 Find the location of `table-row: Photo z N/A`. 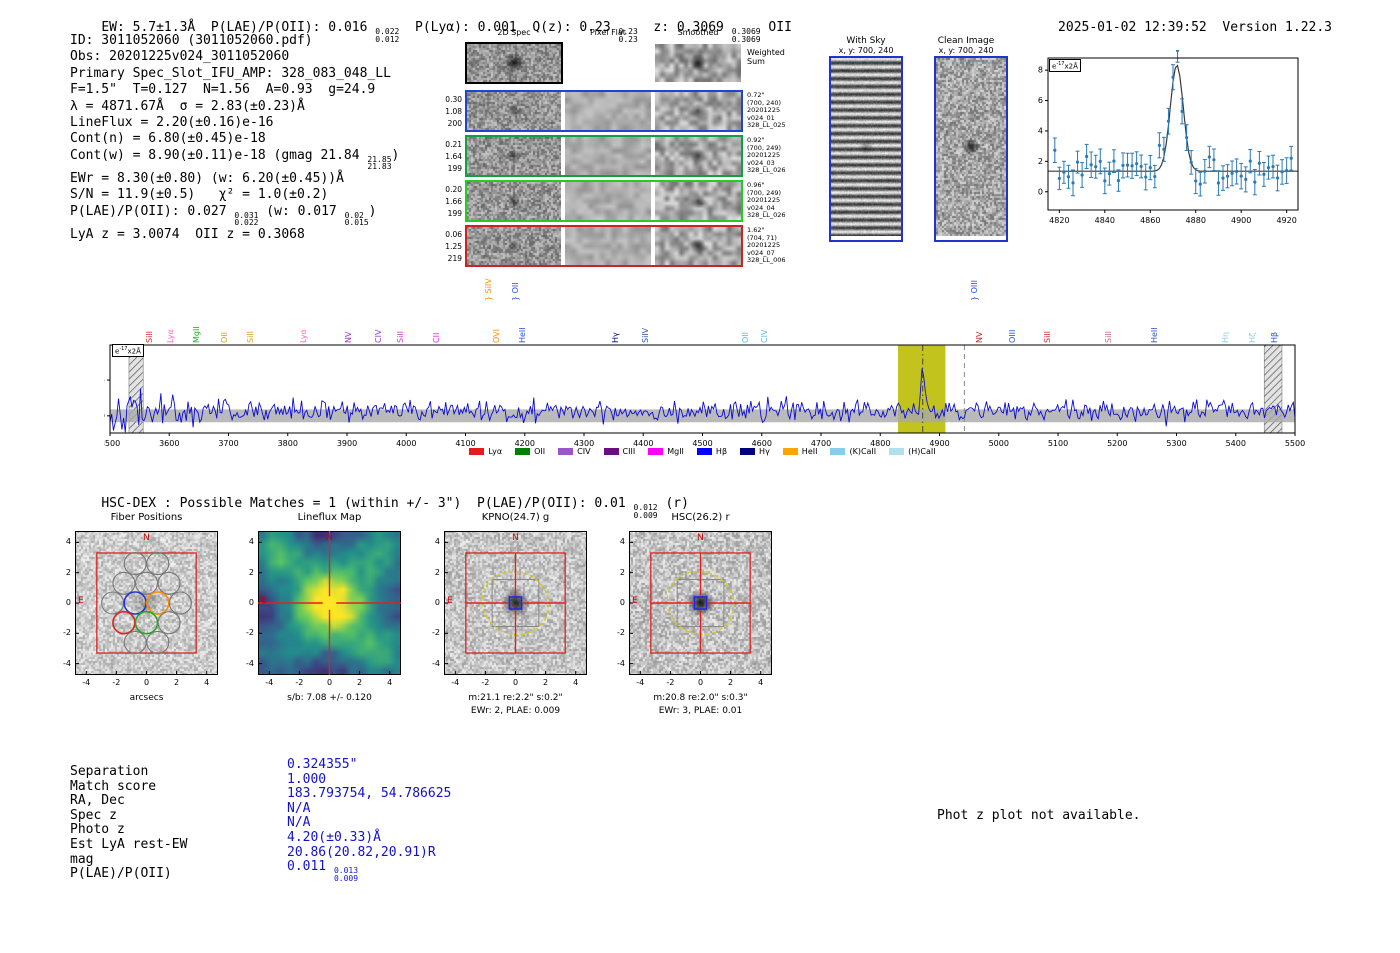

table-row: Photo z N/A is located at coordinates (190, 826).